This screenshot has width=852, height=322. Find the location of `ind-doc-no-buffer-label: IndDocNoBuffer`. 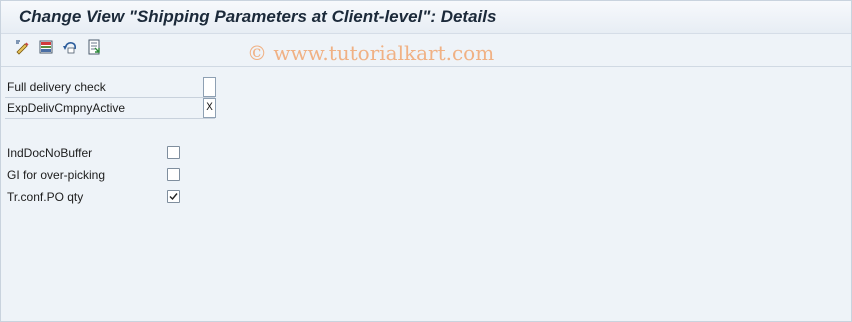

ind-doc-no-buffer-label: IndDocNoBuffer is located at coordinates (50, 153).